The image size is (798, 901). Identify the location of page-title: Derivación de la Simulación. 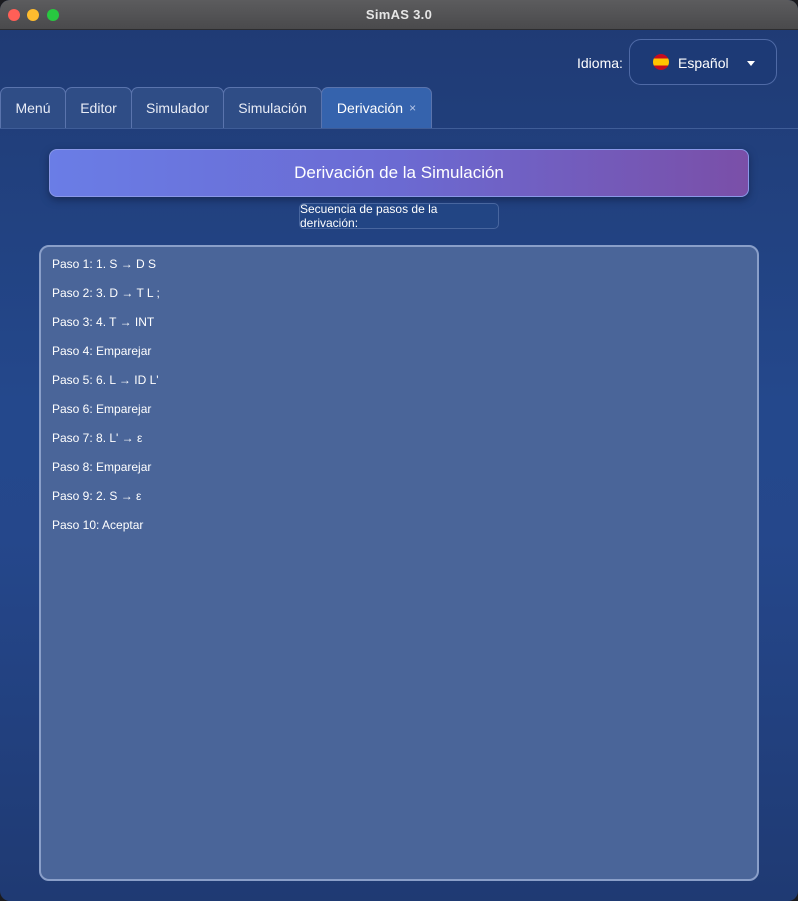
(399, 173).